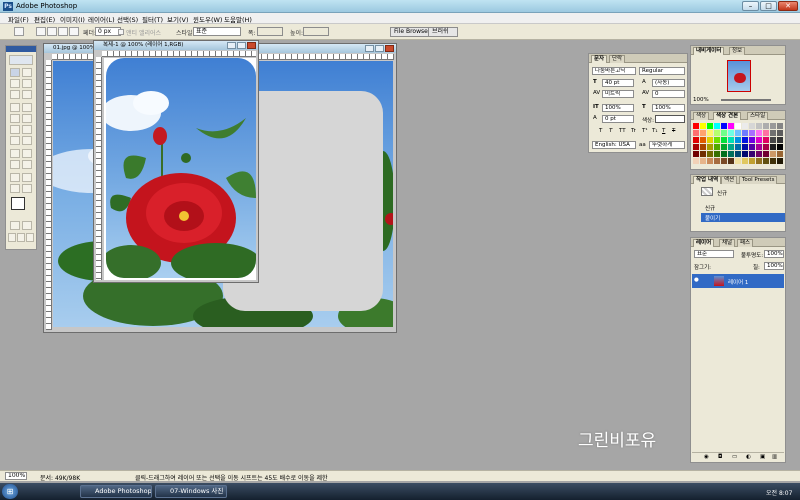  I want to click on all-caps-button: TT, so click(622, 131).